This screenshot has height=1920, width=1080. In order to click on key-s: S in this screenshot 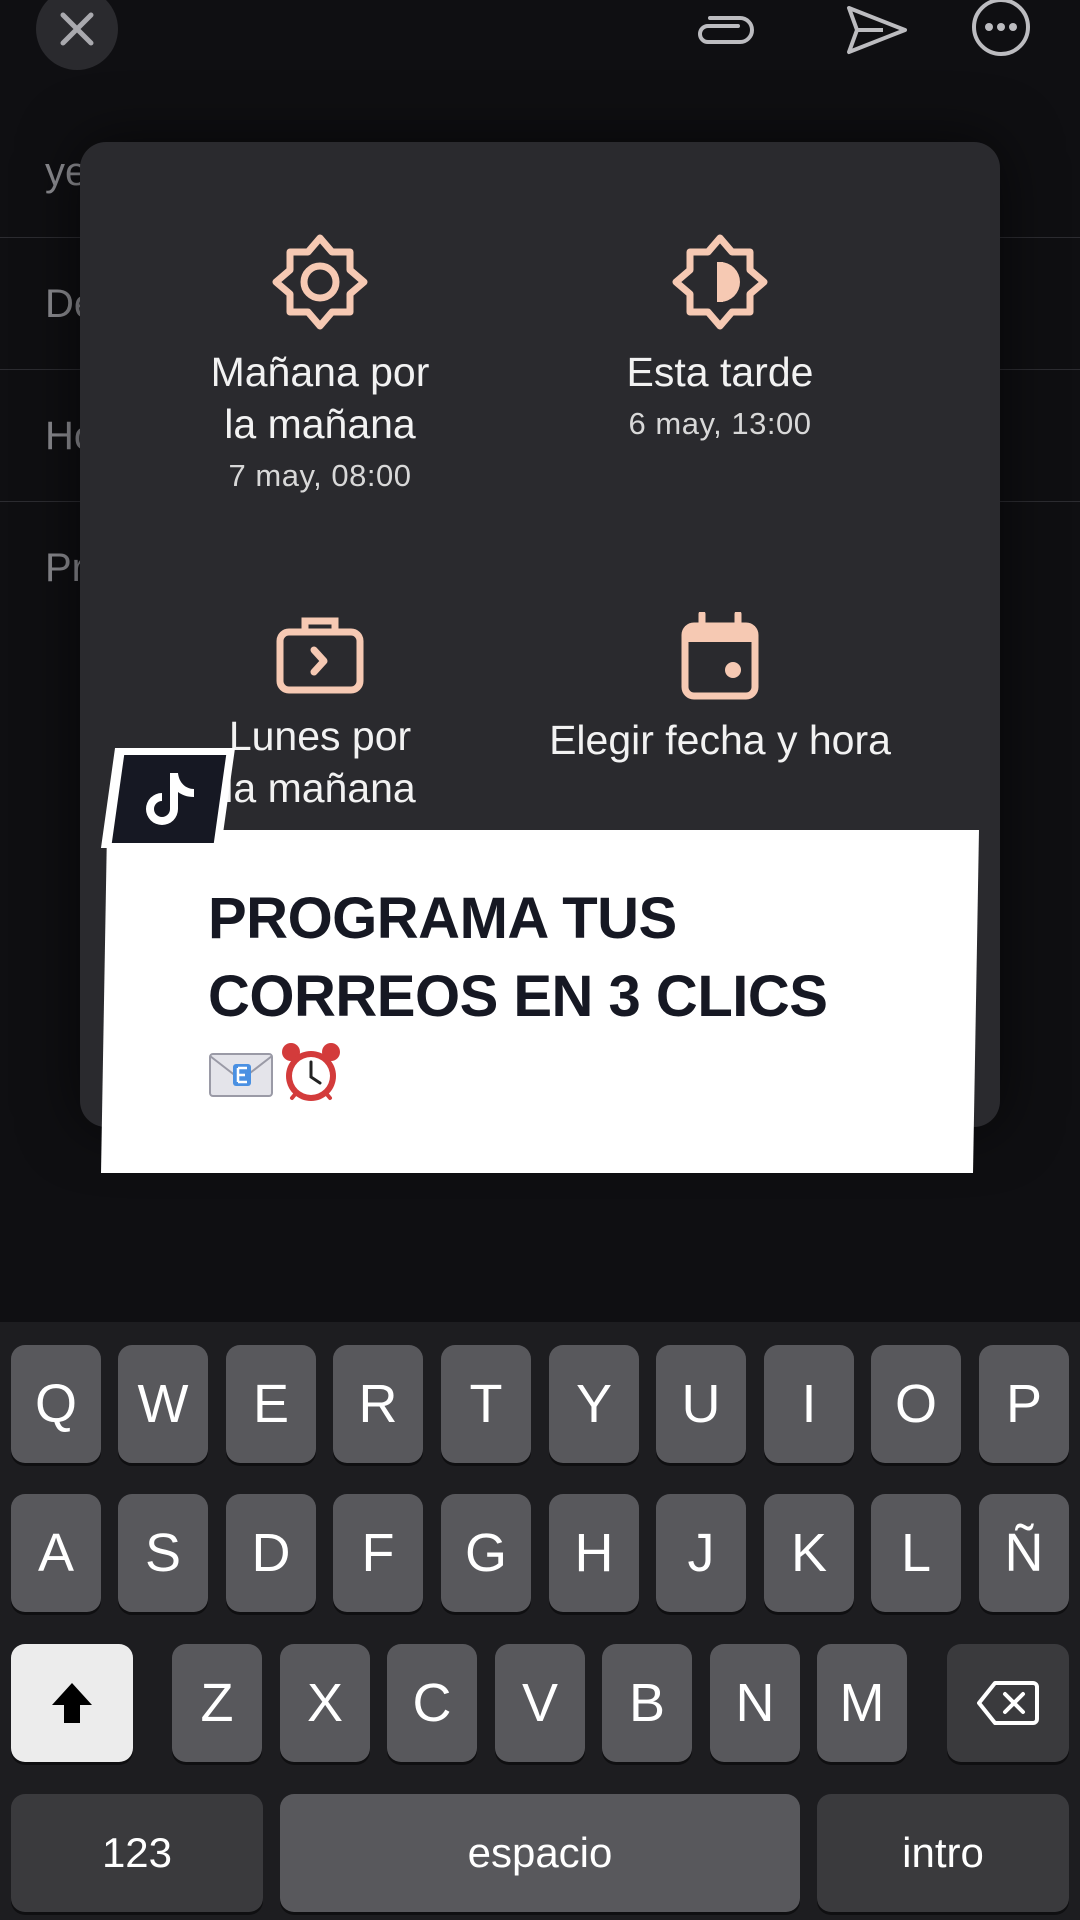, I will do `click(163, 1553)`.